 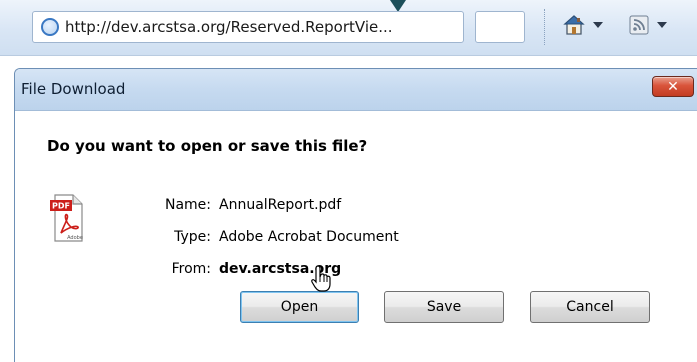 I want to click on feeds-dropdown-icon, so click(x=662, y=25).